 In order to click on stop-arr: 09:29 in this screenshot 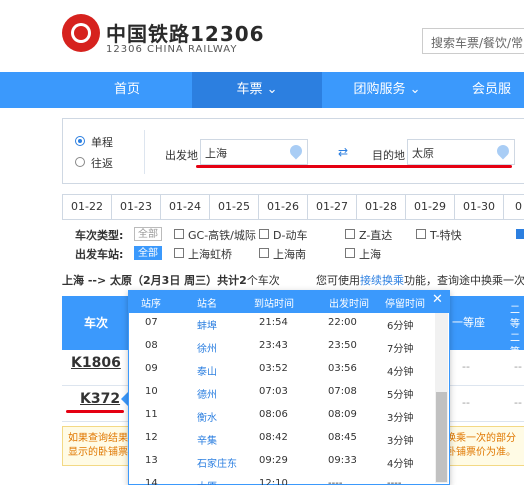, I will do `click(273, 460)`.